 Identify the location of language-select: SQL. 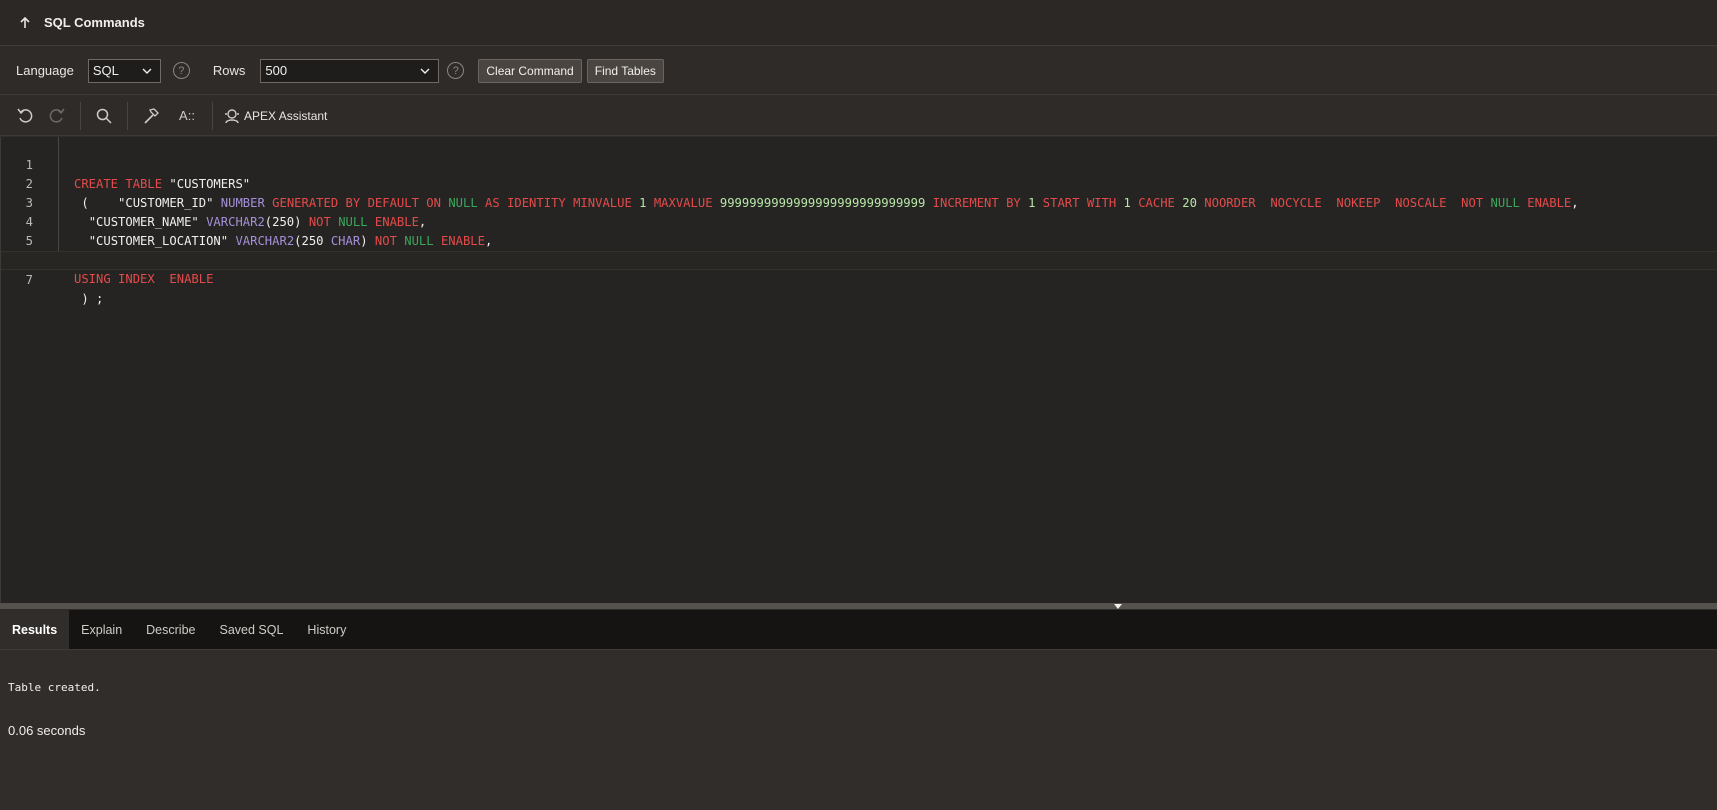
(124, 70).